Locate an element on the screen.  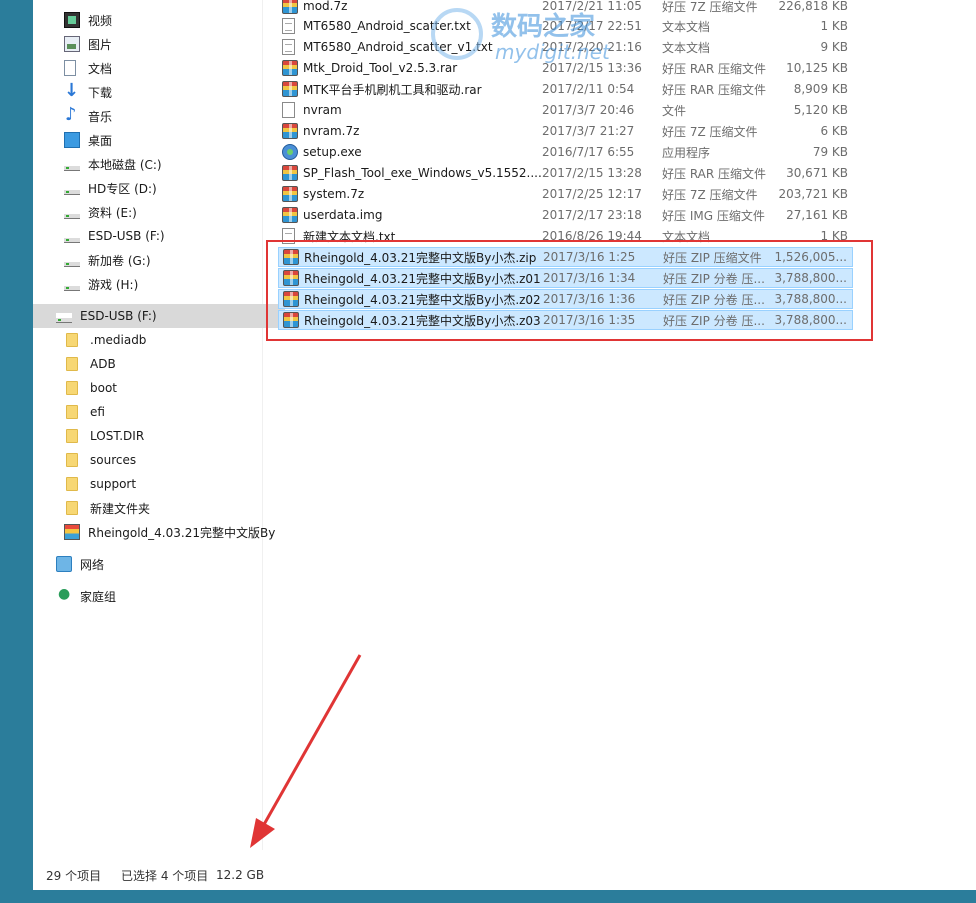
nav-item-music: 音乐 is located at coordinates (163, 116).